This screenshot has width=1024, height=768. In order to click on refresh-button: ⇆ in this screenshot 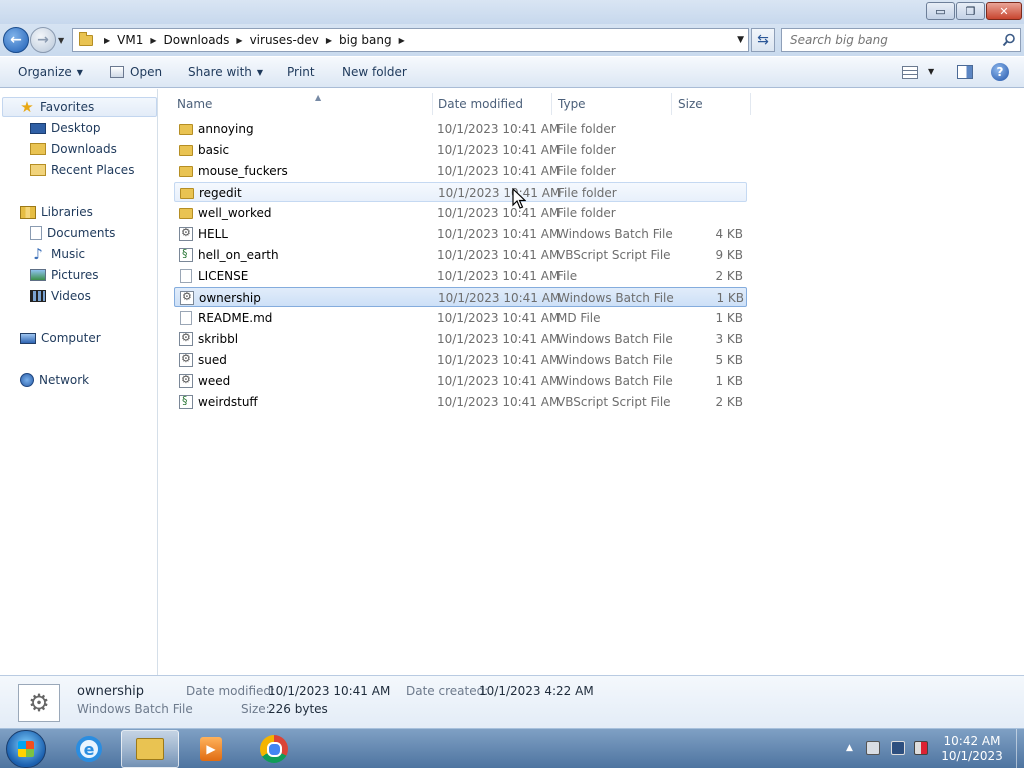, I will do `click(763, 40)`.